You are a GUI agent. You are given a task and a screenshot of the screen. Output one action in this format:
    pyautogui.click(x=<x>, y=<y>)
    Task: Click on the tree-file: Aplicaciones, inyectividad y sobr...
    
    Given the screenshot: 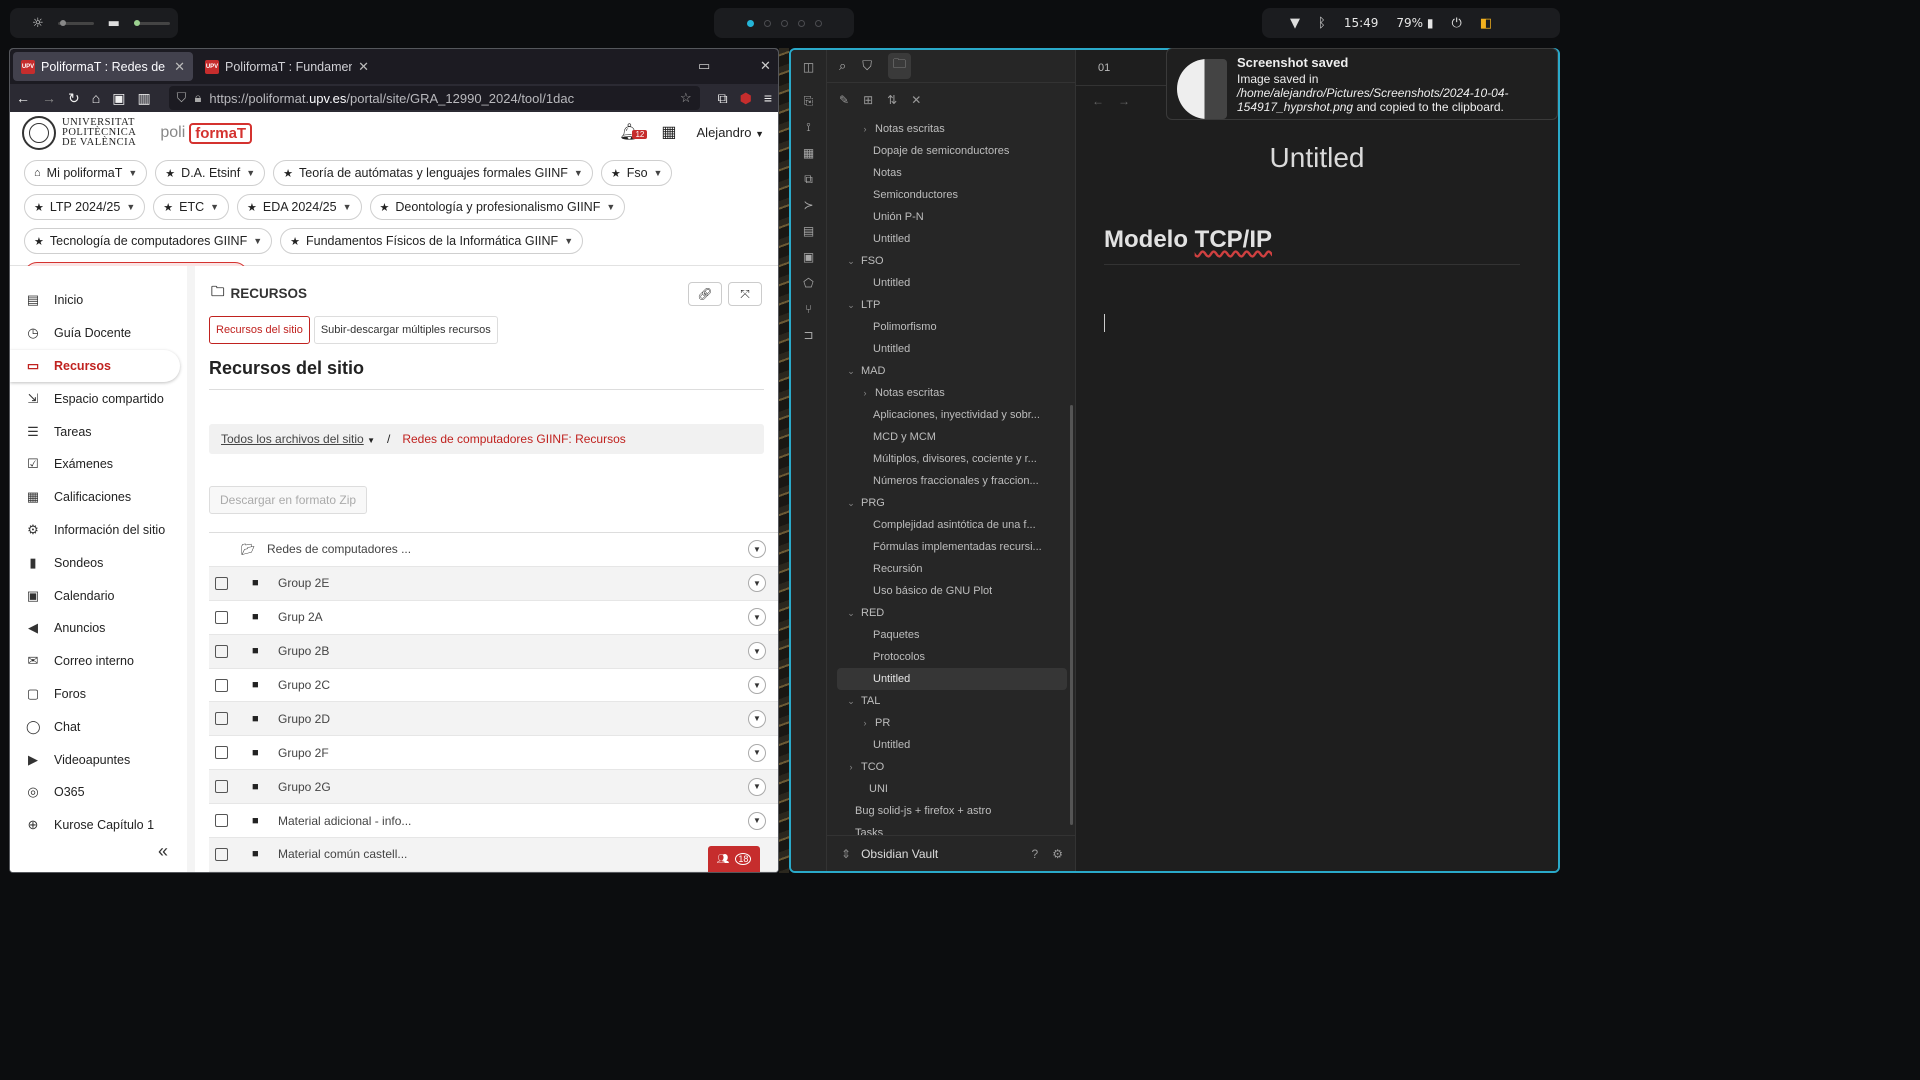 What is the action you would take?
    pyautogui.click(x=947, y=415)
    